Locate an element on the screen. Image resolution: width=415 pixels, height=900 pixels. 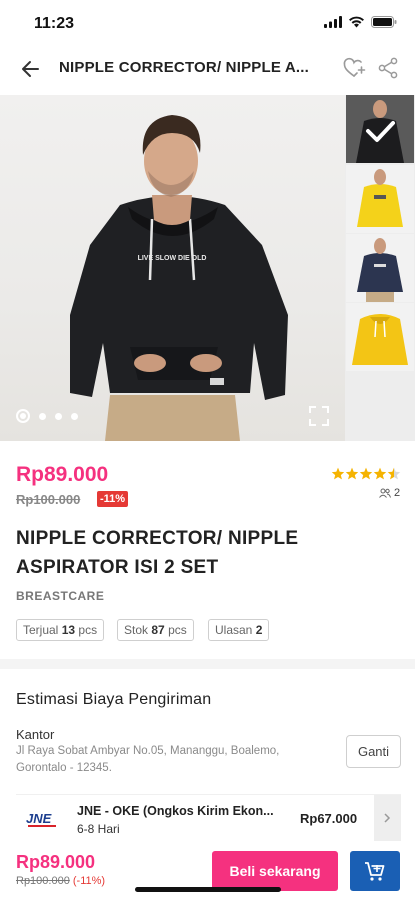
home-indicator is located at coordinates (208, 889).